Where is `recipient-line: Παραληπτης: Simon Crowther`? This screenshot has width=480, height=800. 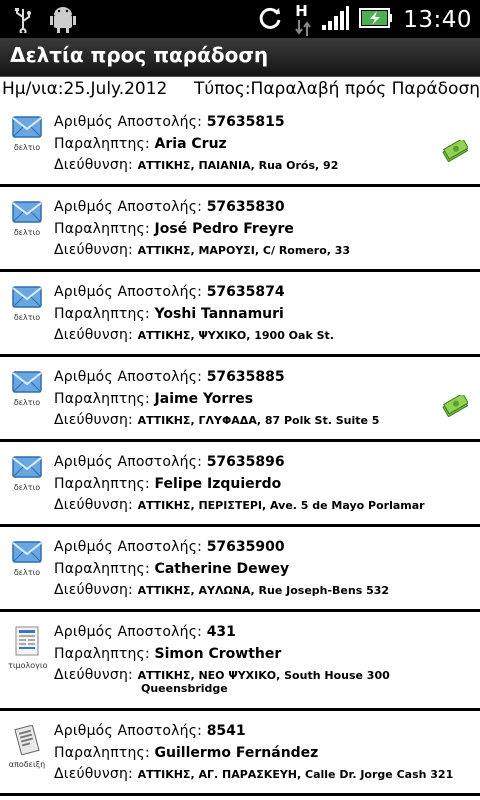
recipient-line: Παραληπτης: Simon Crowther is located at coordinates (167, 654).